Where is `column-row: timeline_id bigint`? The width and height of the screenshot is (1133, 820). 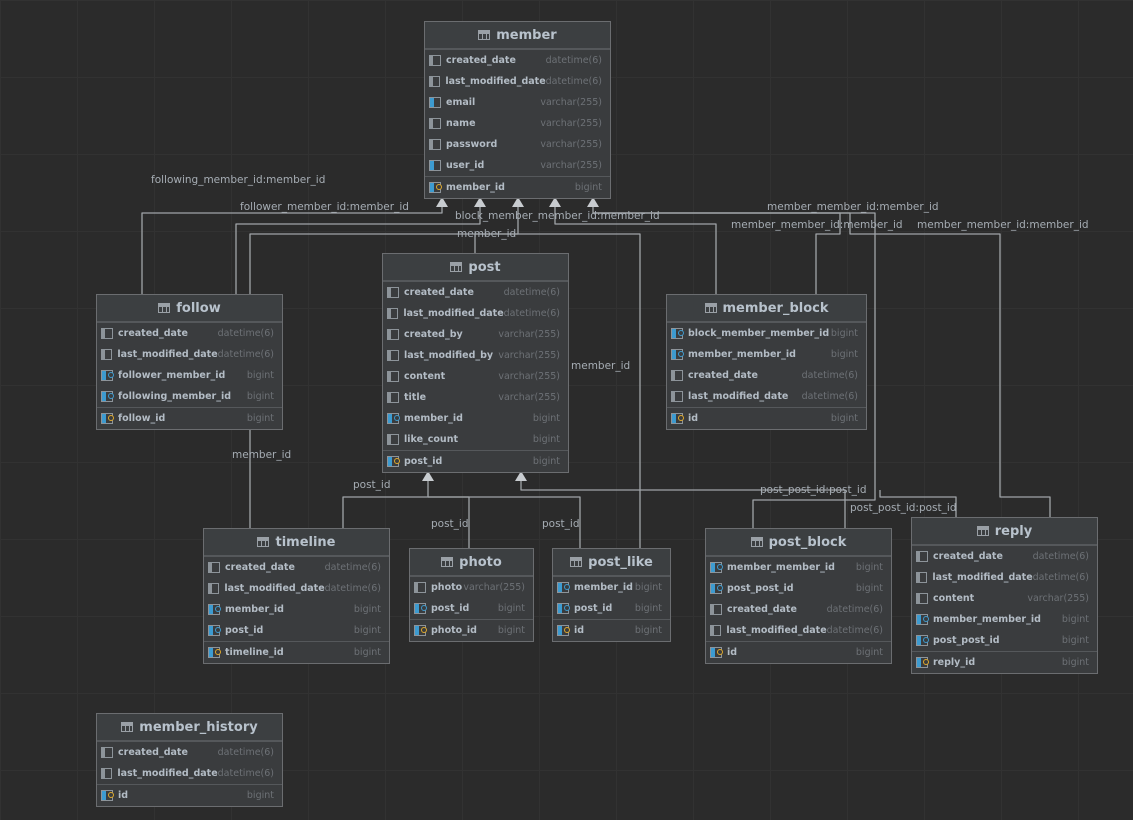
column-row: timeline_id bigint is located at coordinates (296, 652).